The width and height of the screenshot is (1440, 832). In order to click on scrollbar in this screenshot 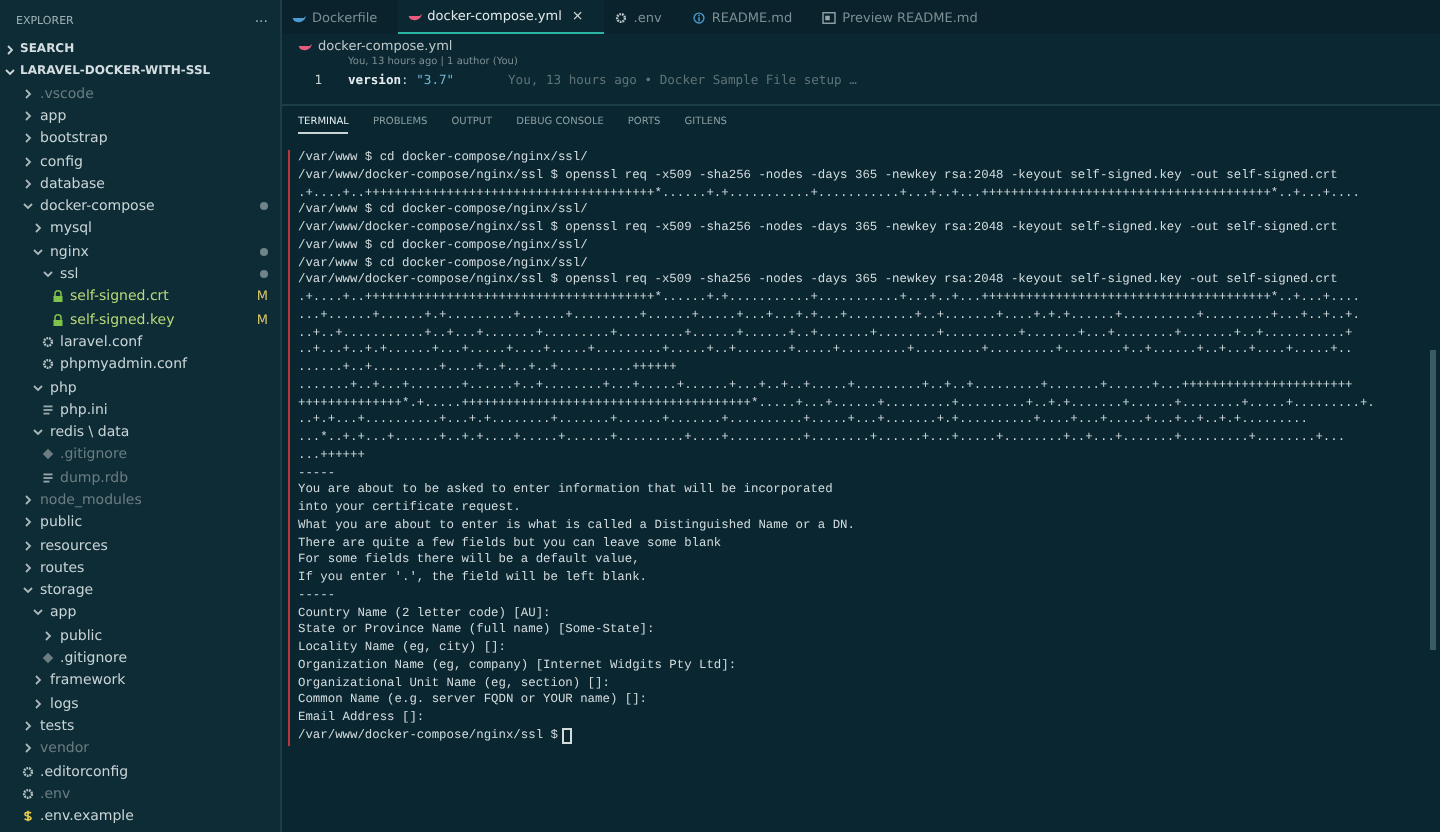, I will do `click(1433, 500)`.